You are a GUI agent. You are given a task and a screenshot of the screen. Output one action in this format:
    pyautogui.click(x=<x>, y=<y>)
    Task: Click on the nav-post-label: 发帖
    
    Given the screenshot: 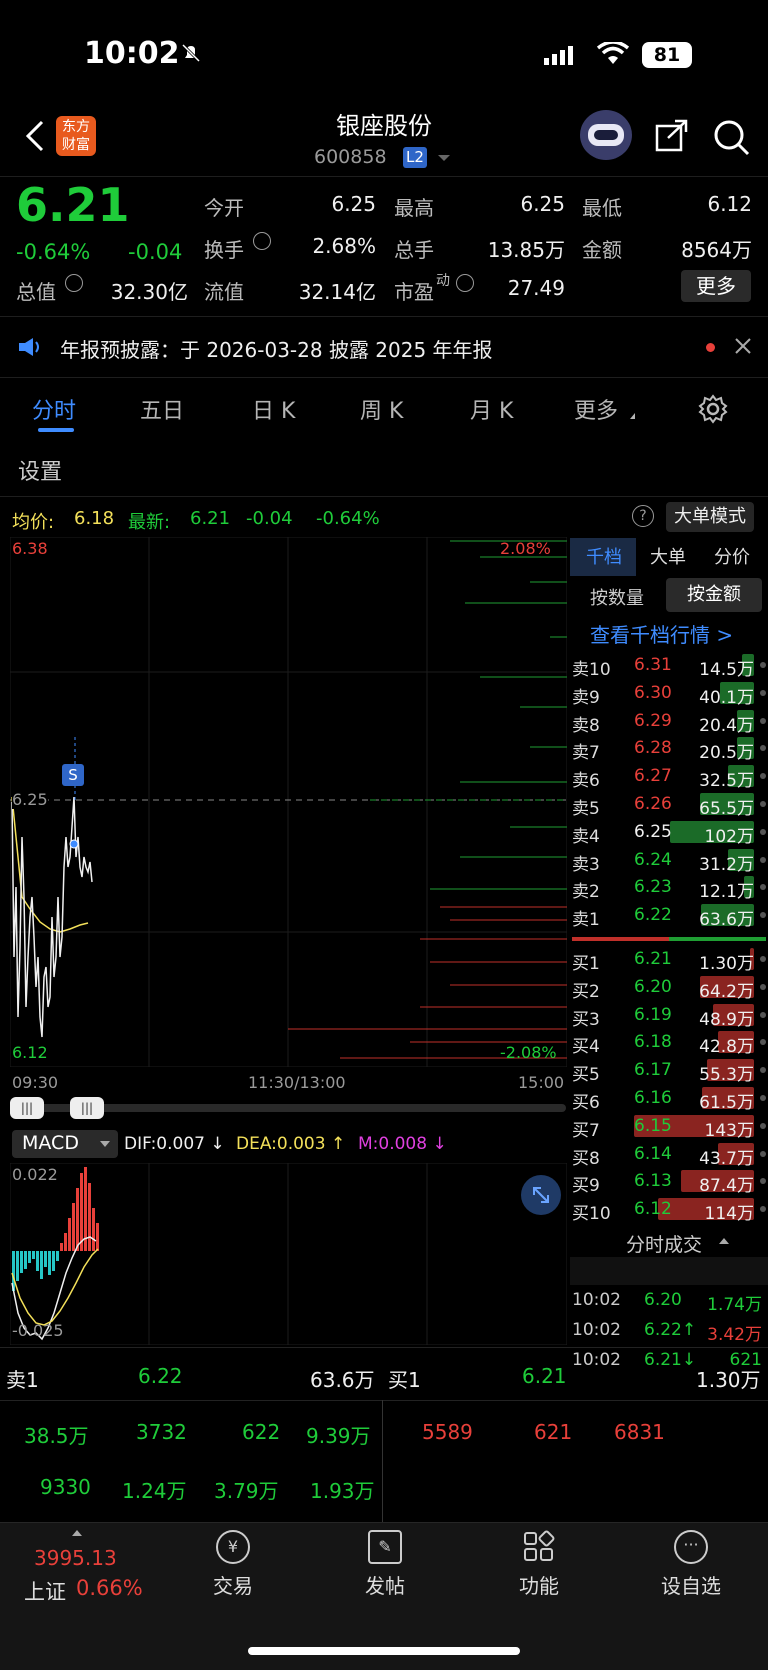 What is the action you would take?
    pyautogui.click(x=385, y=1586)
    